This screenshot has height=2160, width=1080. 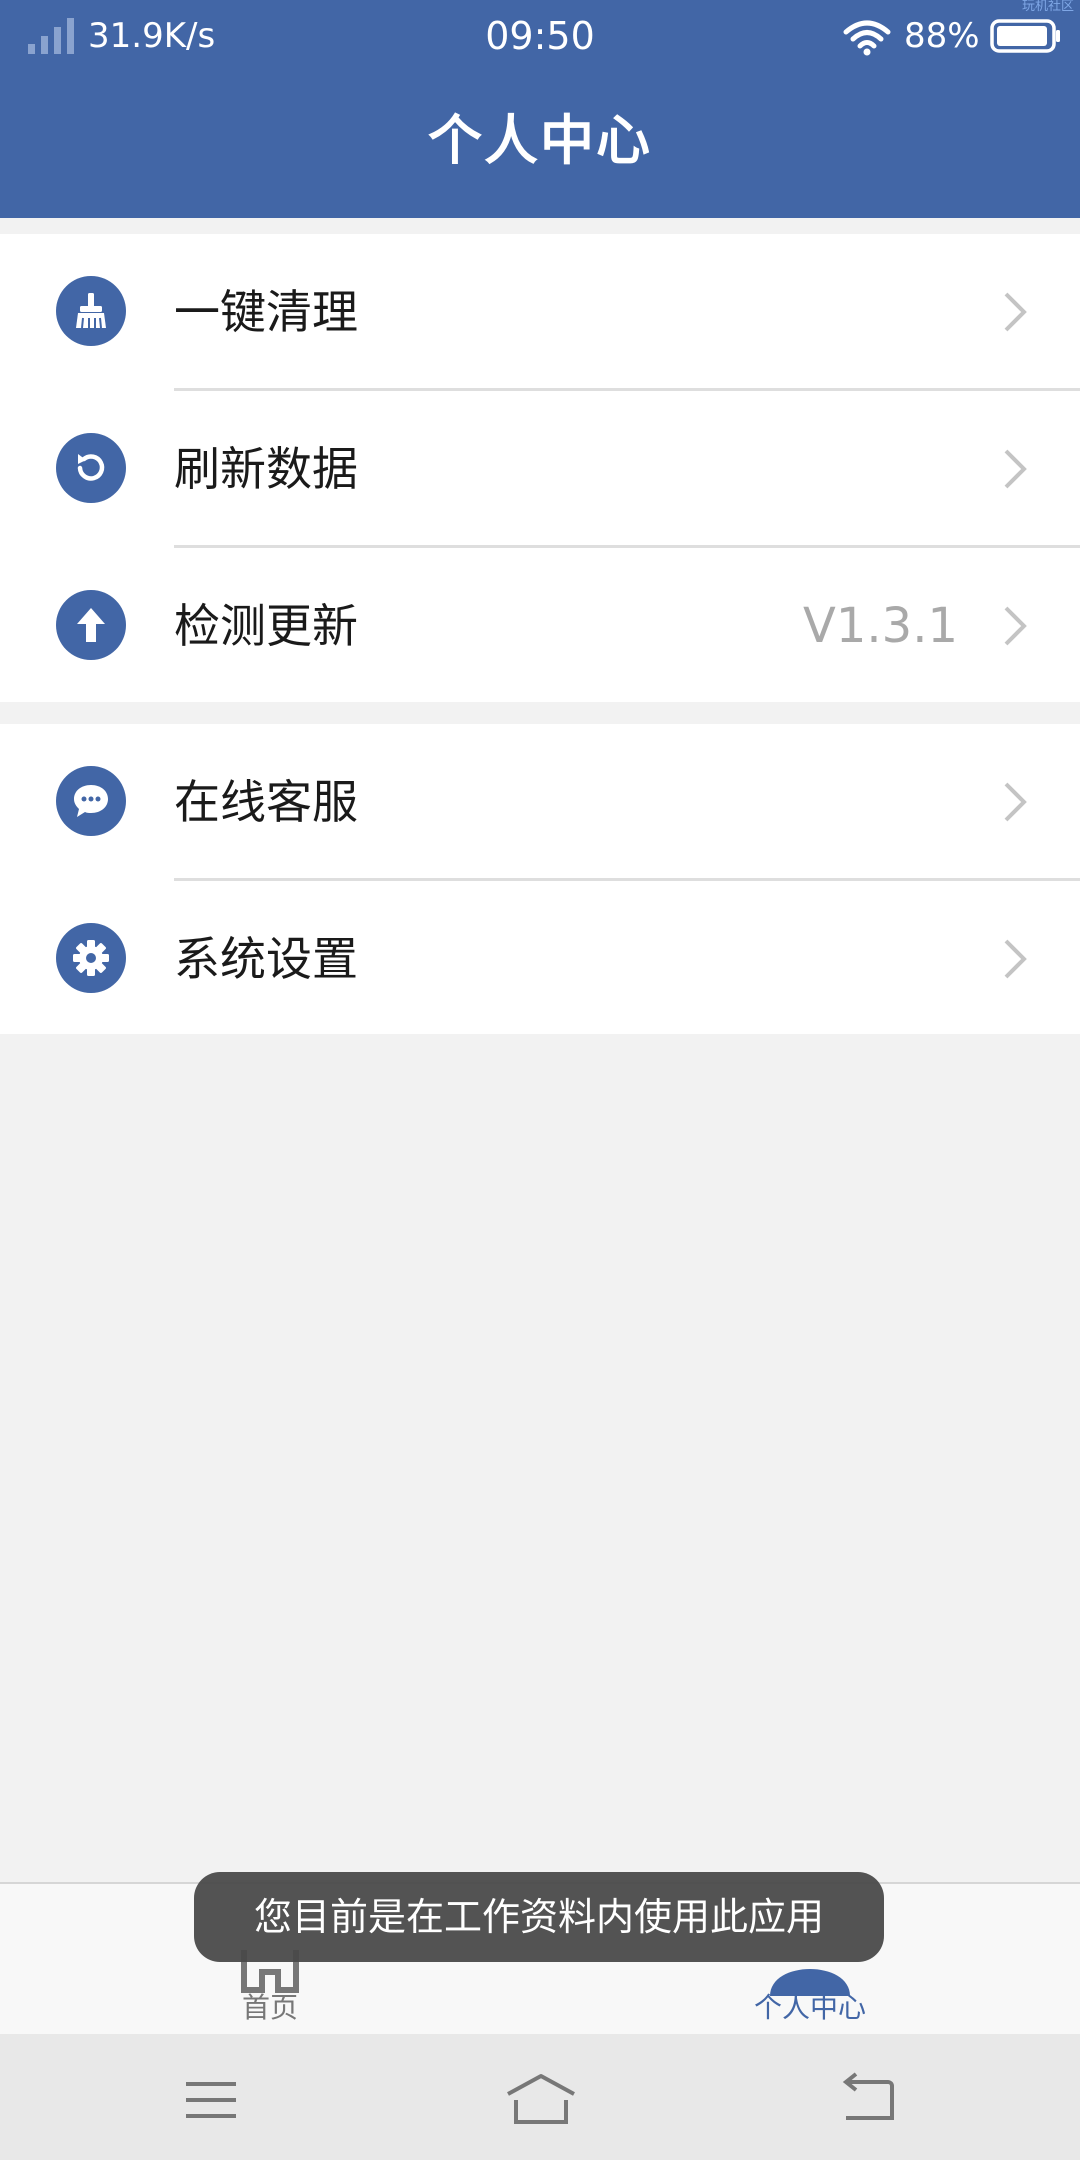 I want to click on tab-profile-label: 个人中心, so click(x=809, y=2007).